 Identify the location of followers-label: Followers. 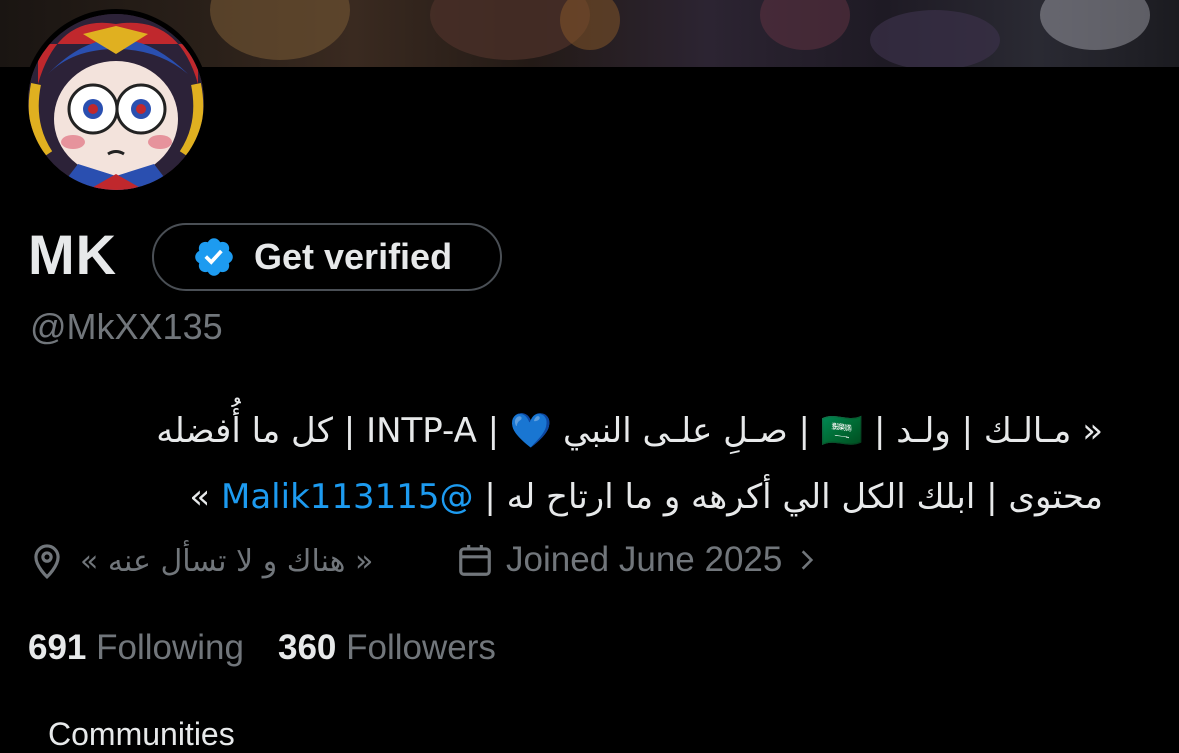
(421, 647).